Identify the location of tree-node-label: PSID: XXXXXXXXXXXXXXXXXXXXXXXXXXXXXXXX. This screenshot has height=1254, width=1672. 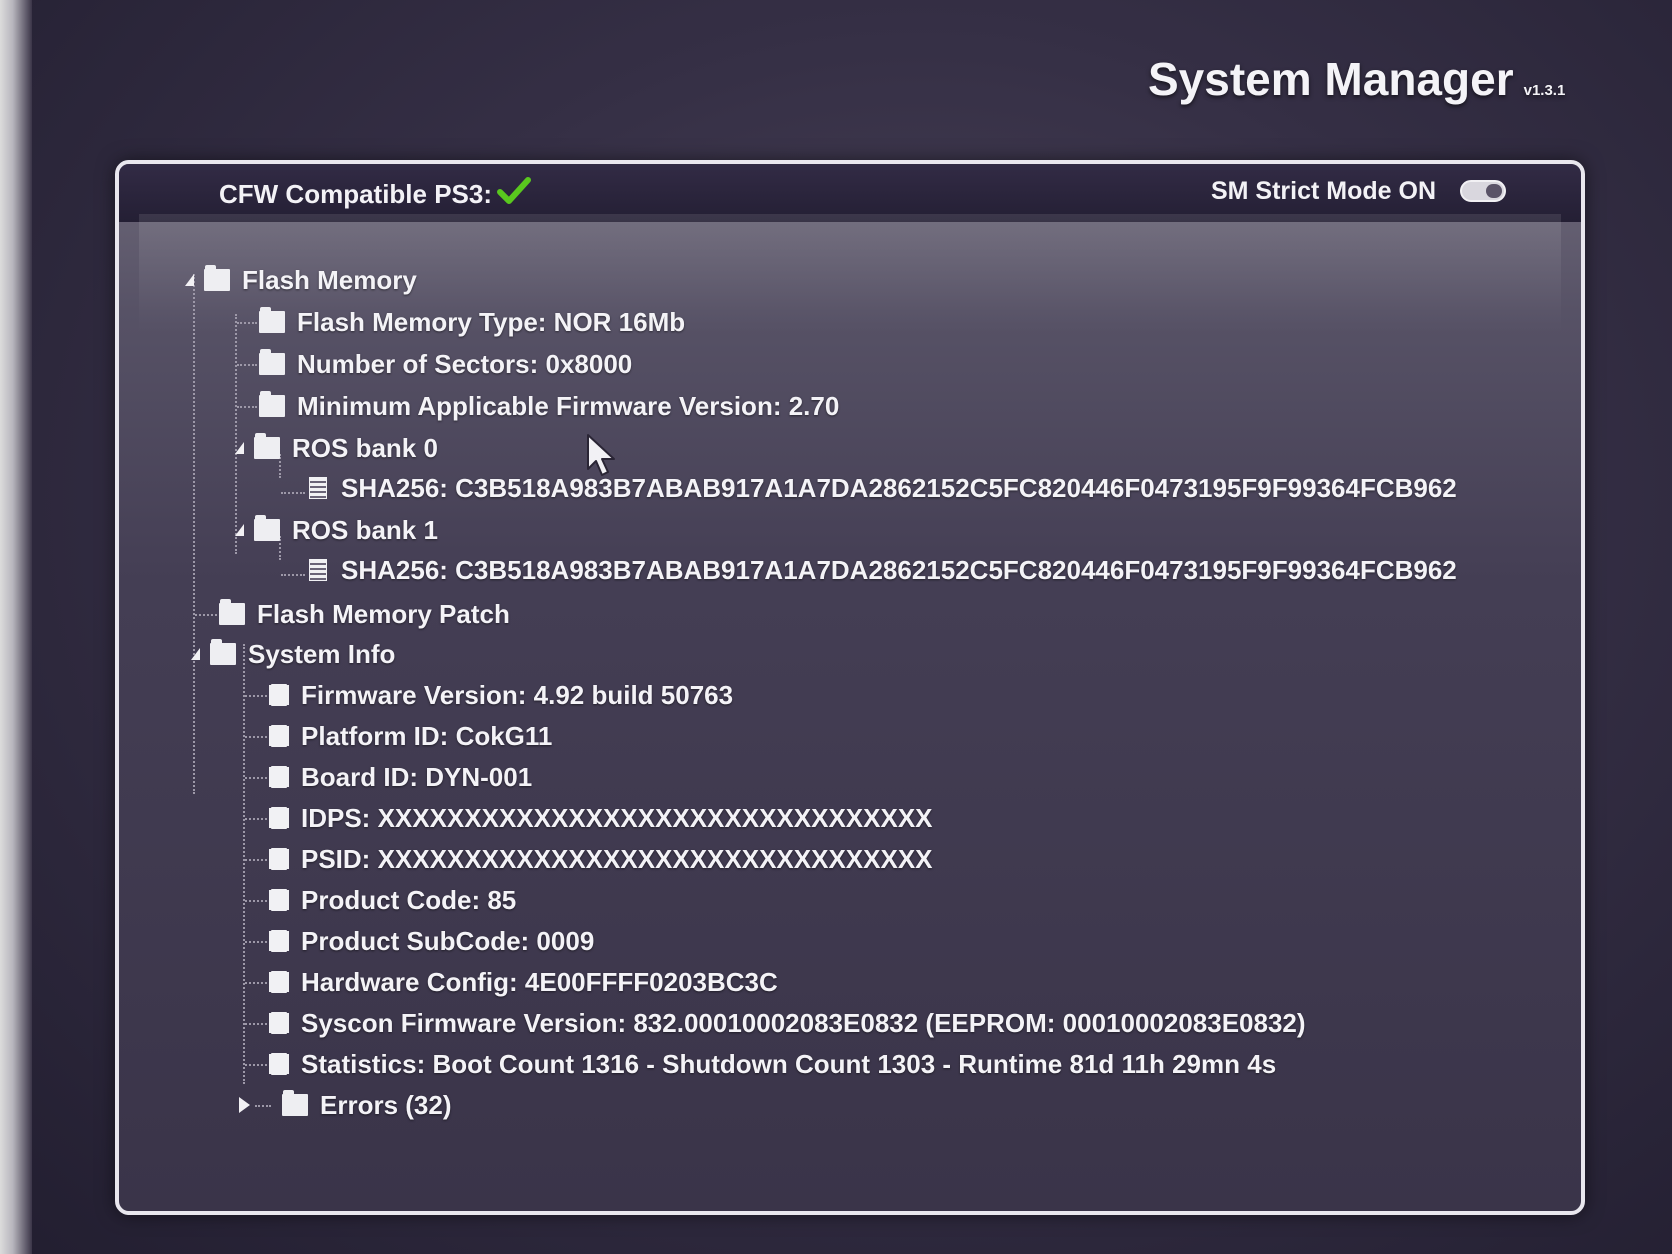
(617, 858).